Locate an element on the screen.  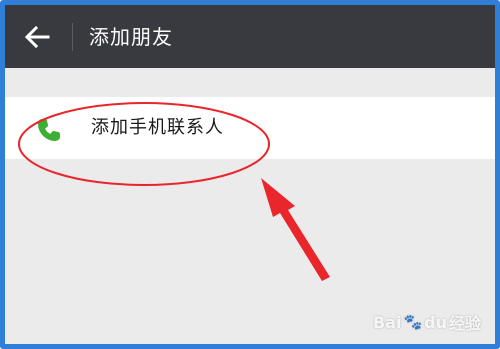
back-button is located at coordinates (37, 37).